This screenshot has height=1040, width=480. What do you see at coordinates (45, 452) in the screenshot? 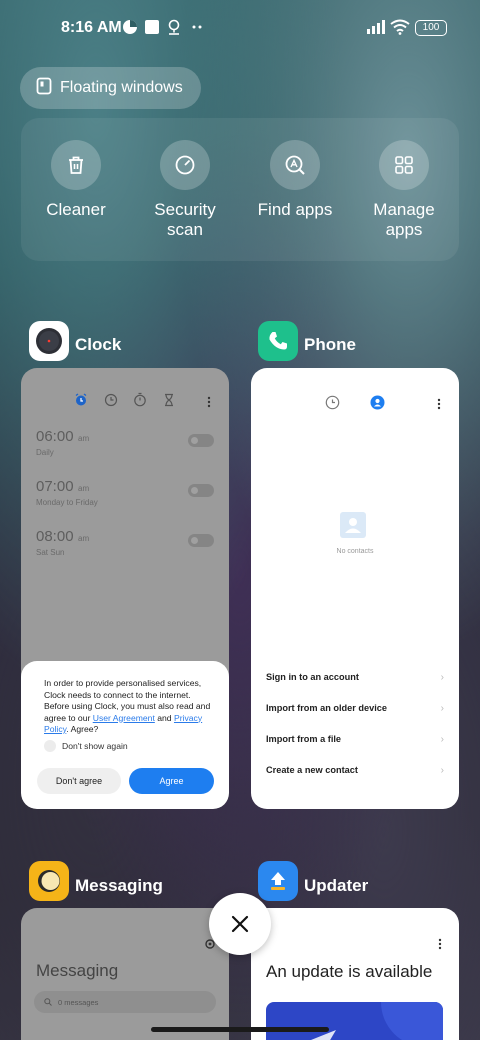
I see `alarm-repeat: Daily` at bounding box center [45, 452].